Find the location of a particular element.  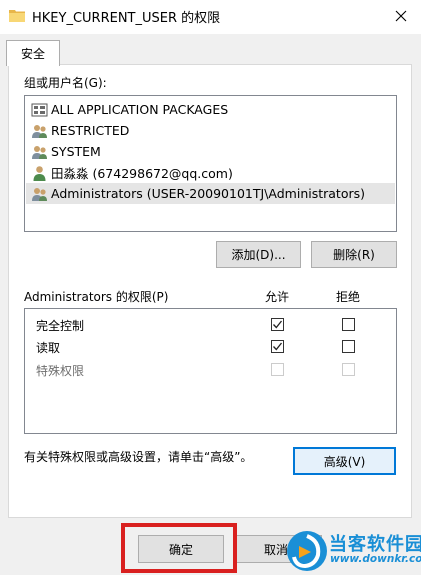

app-packages-icon is located at coordinates (39, 109).